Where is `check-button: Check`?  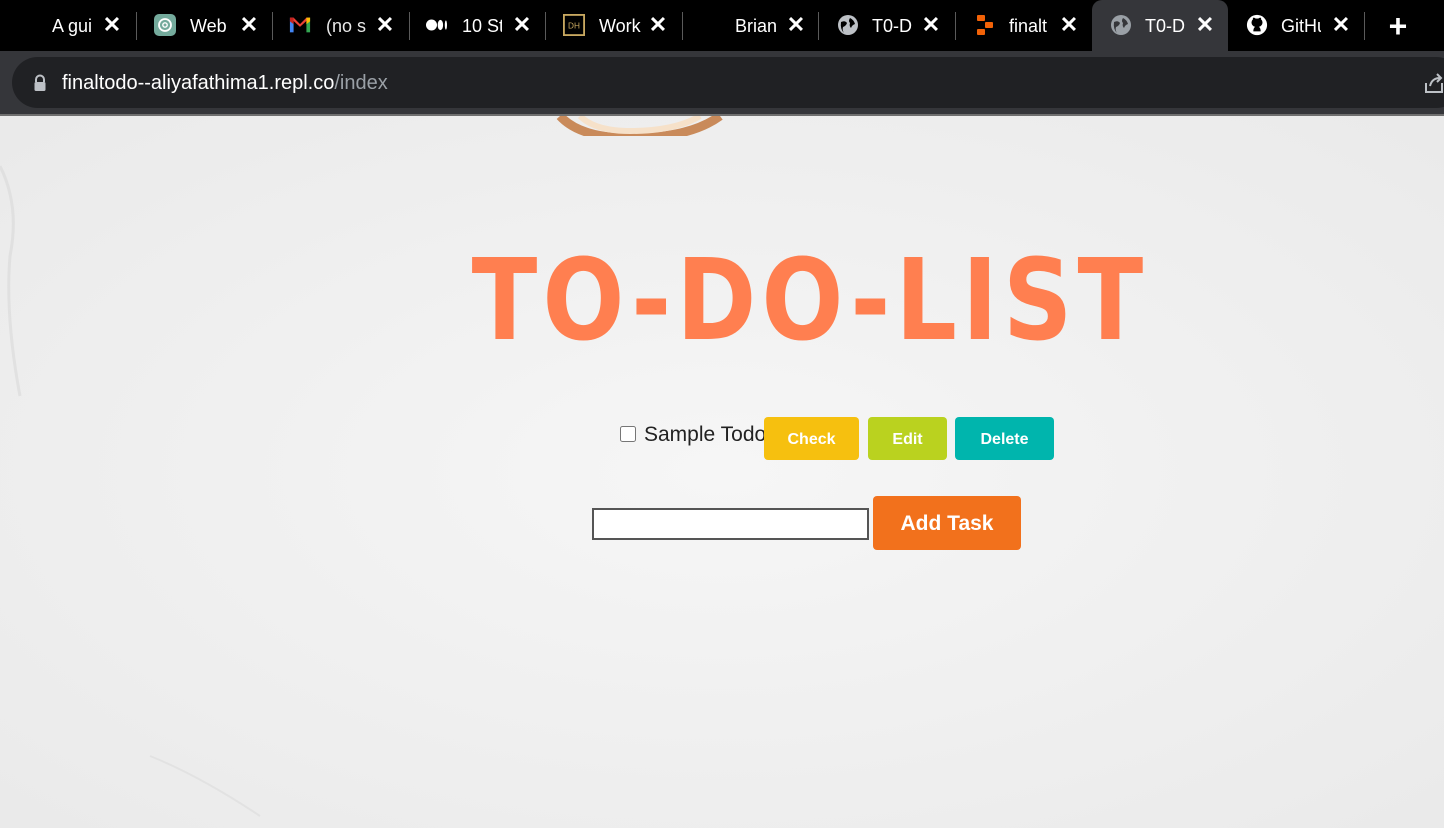 check-button: Check is located at coordinates (811, 438).